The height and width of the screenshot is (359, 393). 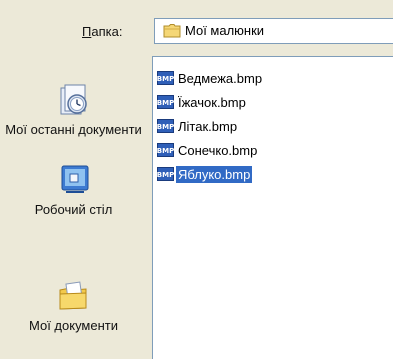 I want to click on place-label: Робочий стіл, so click(x=73, y=209).